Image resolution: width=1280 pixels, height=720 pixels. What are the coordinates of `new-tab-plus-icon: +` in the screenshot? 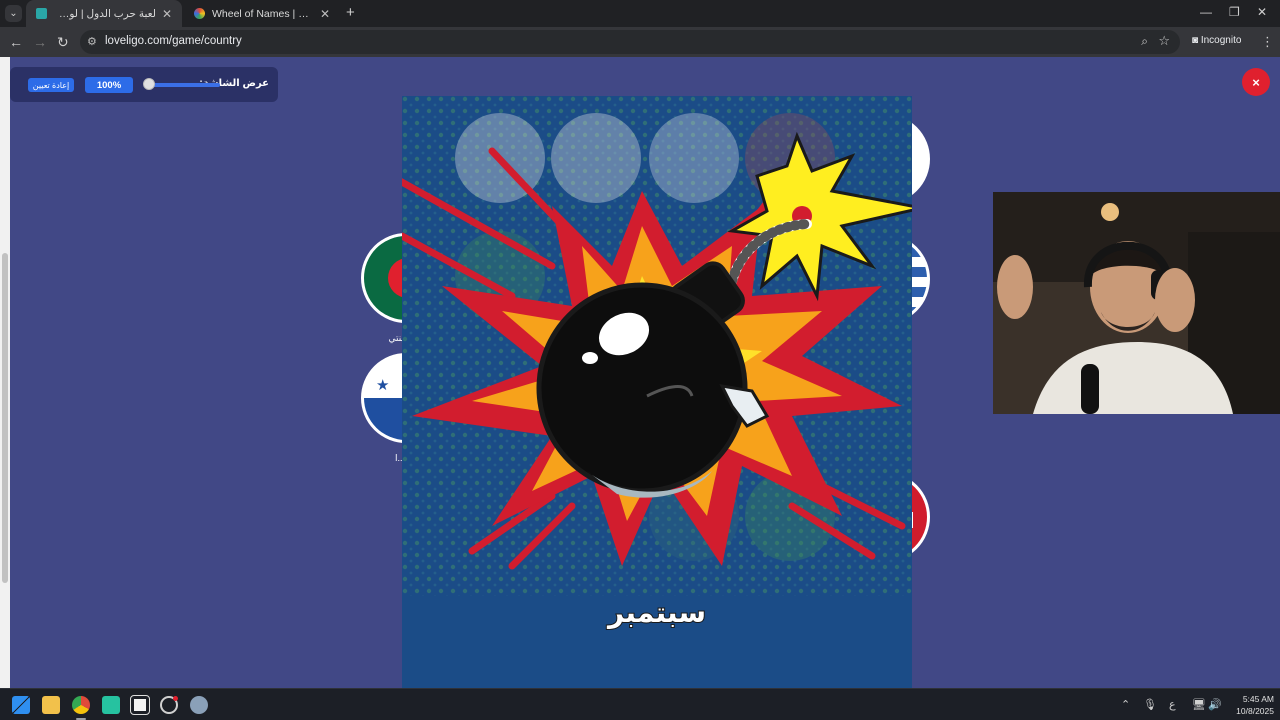 It's located at (350, 13).